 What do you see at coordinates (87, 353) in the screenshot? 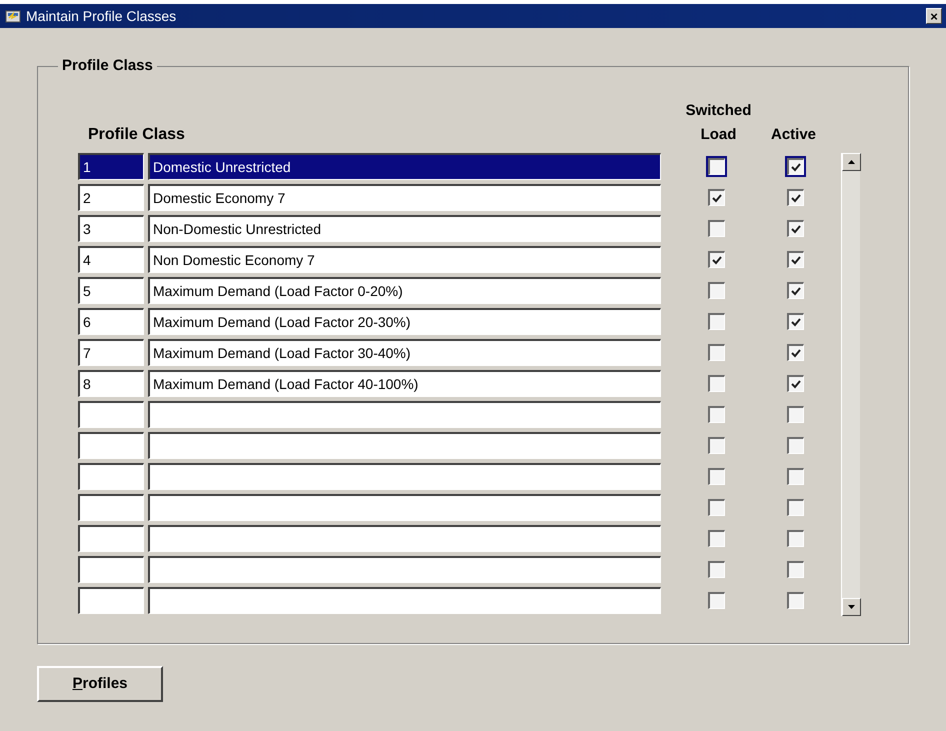
I see `row-number: 7` at bounding box center [87, 353].